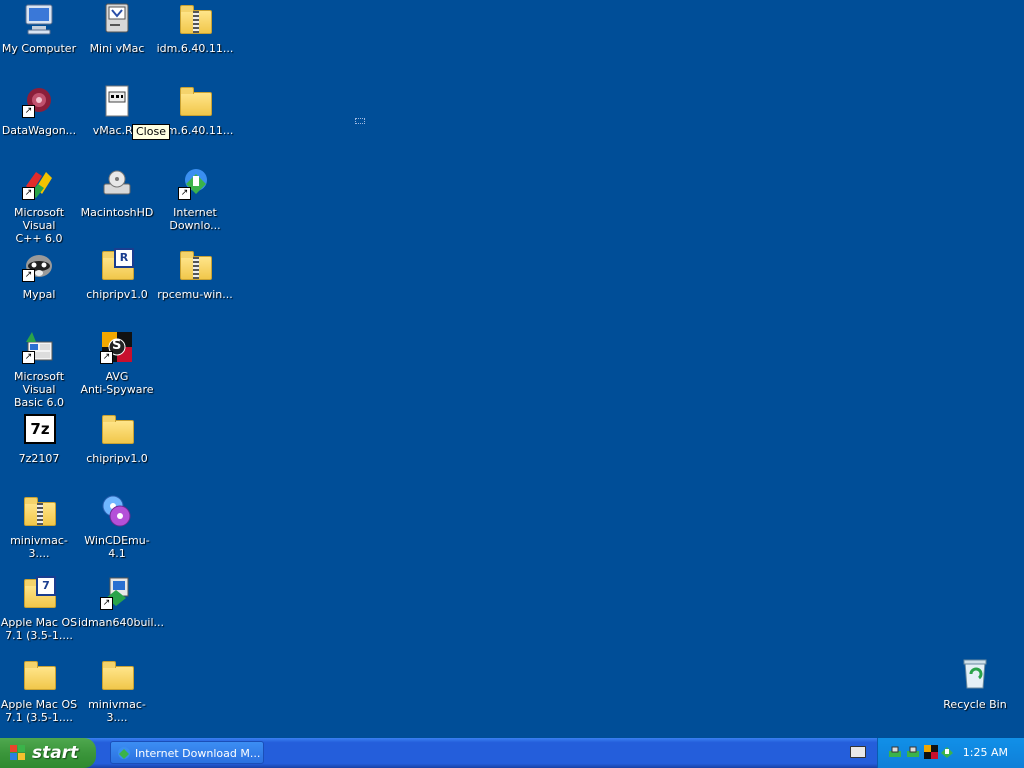  Describe the element at coordinates (512, 753) in the screenshot. I see `taskbar: start Internet Download M... 1:25 AM` at that location.